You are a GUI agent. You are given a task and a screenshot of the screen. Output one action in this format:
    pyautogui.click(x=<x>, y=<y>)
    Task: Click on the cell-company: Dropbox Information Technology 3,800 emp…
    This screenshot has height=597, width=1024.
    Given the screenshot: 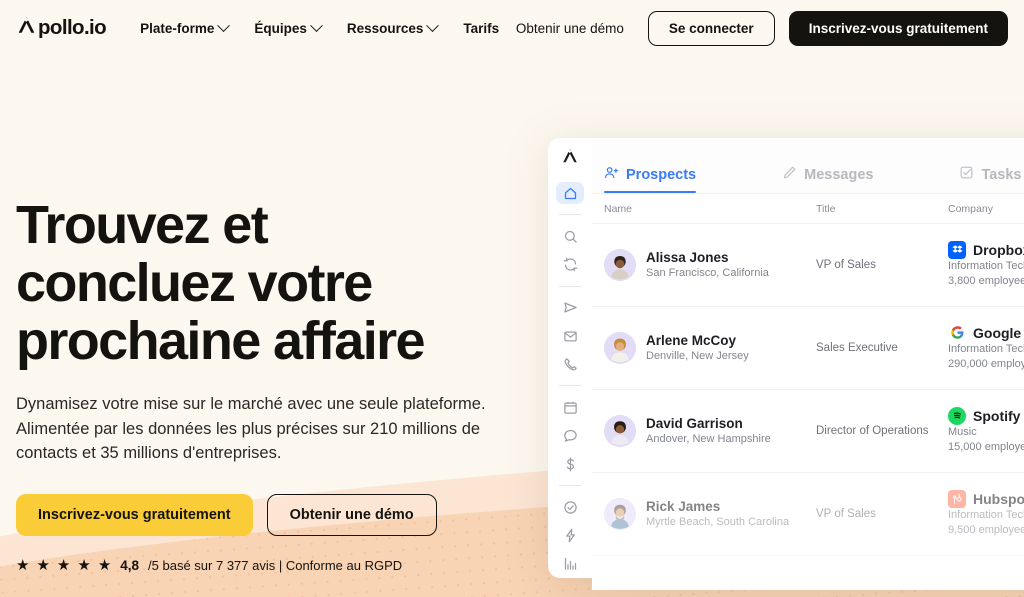 What is the action you would take?
    pyautogui.click(x=986, y=265)
    